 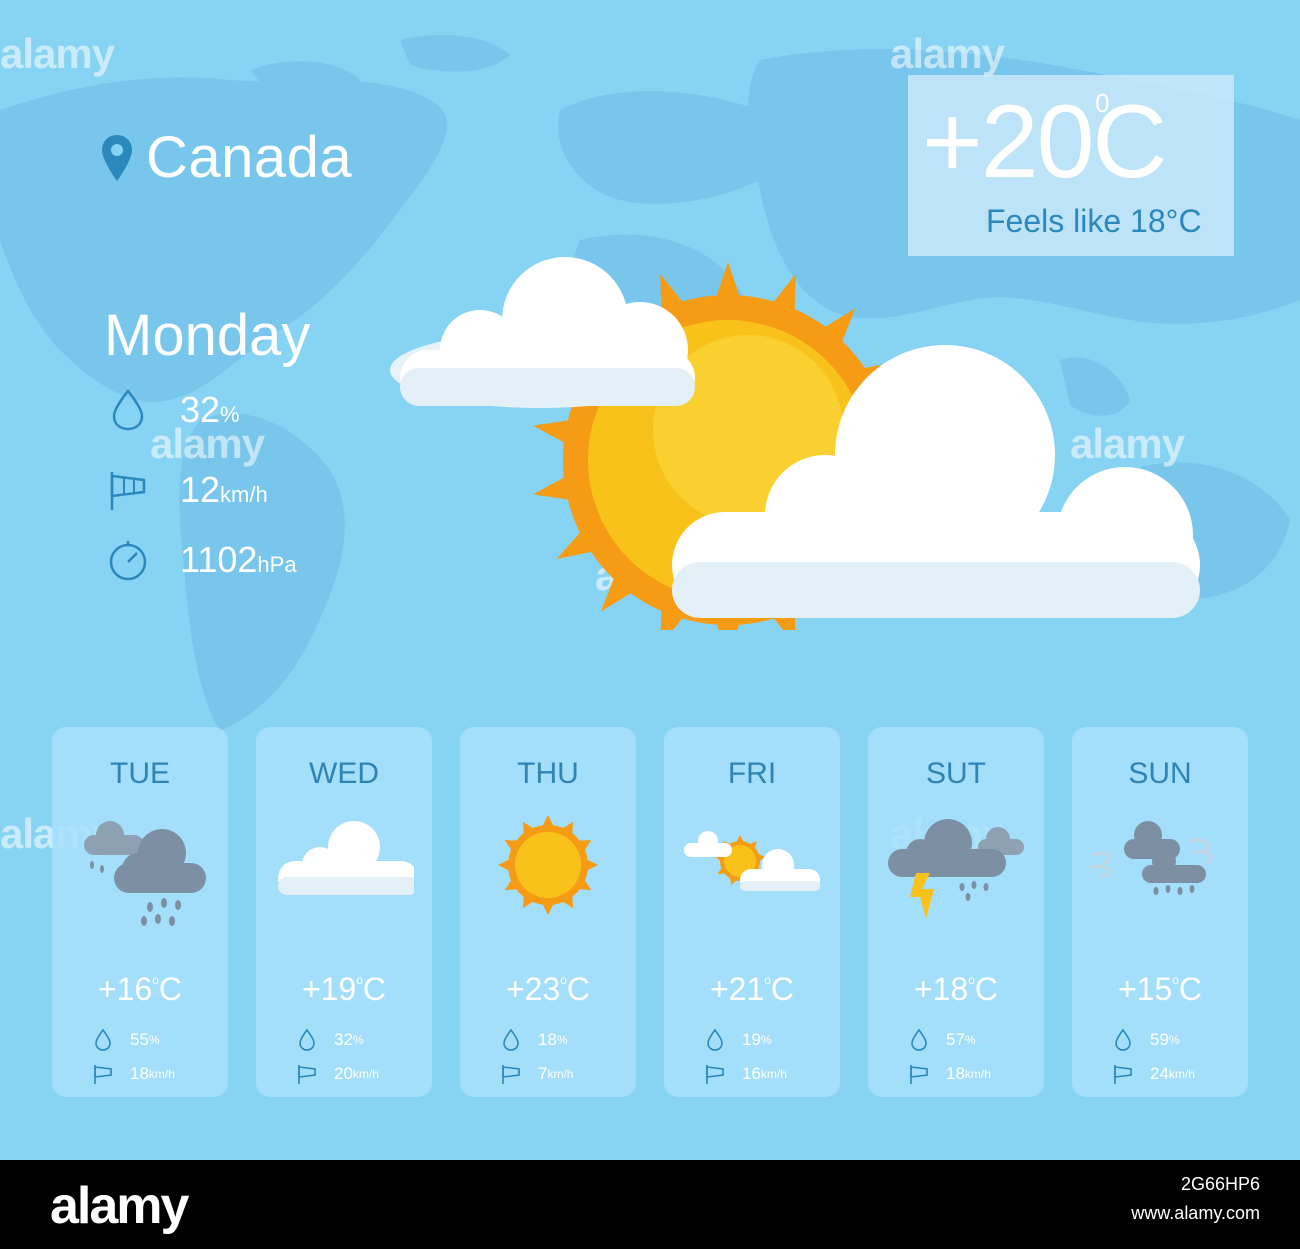 I want to click on location: Canada, so click(x=226, y=157).